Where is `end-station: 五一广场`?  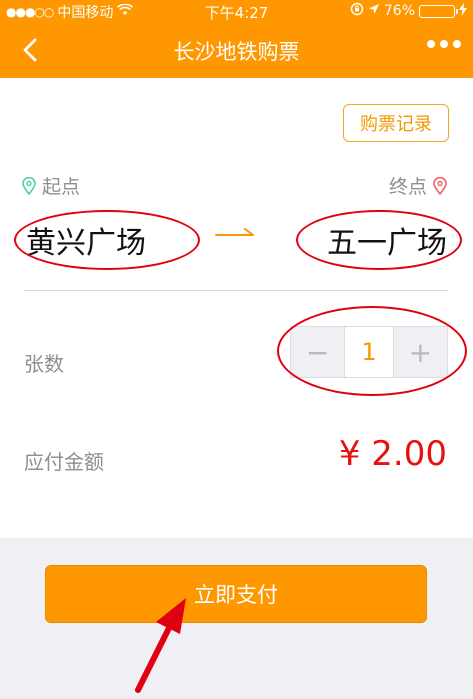 end-station: 五一广场 is located at coordinates (387, 240).